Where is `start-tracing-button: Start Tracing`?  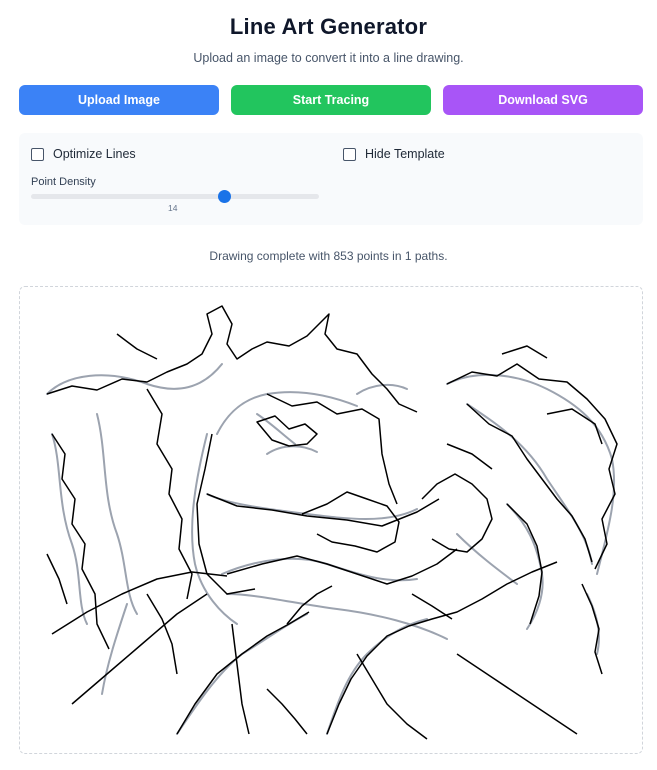
start-tracing-button: Start Tracing is located at coordinates (331, 100).